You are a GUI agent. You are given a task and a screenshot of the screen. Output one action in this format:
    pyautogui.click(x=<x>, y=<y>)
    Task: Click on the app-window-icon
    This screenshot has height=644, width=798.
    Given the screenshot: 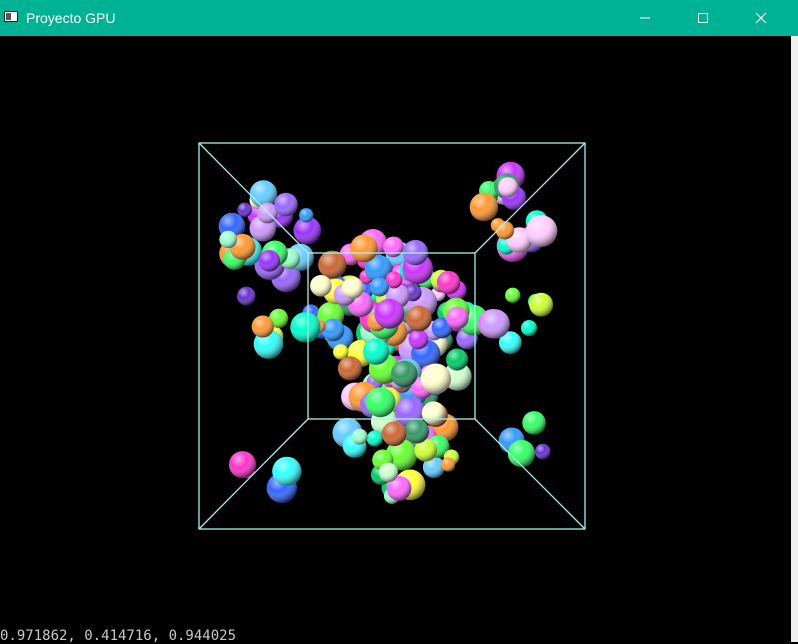 What is the action you would take?
    pyautogui.click(x=11, y=16)
    